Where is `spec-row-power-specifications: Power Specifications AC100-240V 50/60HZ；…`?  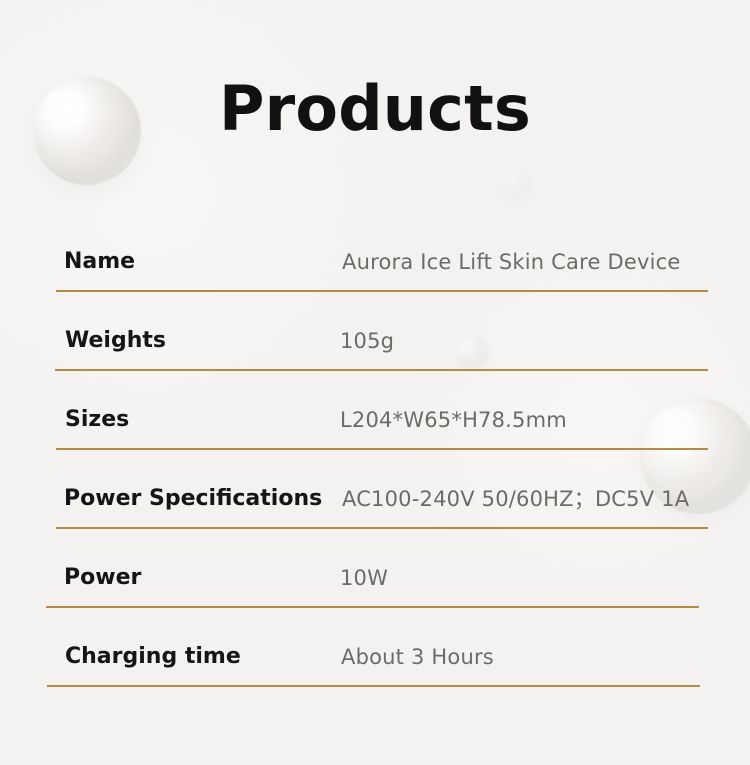 spec-row-power-specifications: Power Specifications AC100-240V 50/60HZ；… is located at coordinates (382, 489).